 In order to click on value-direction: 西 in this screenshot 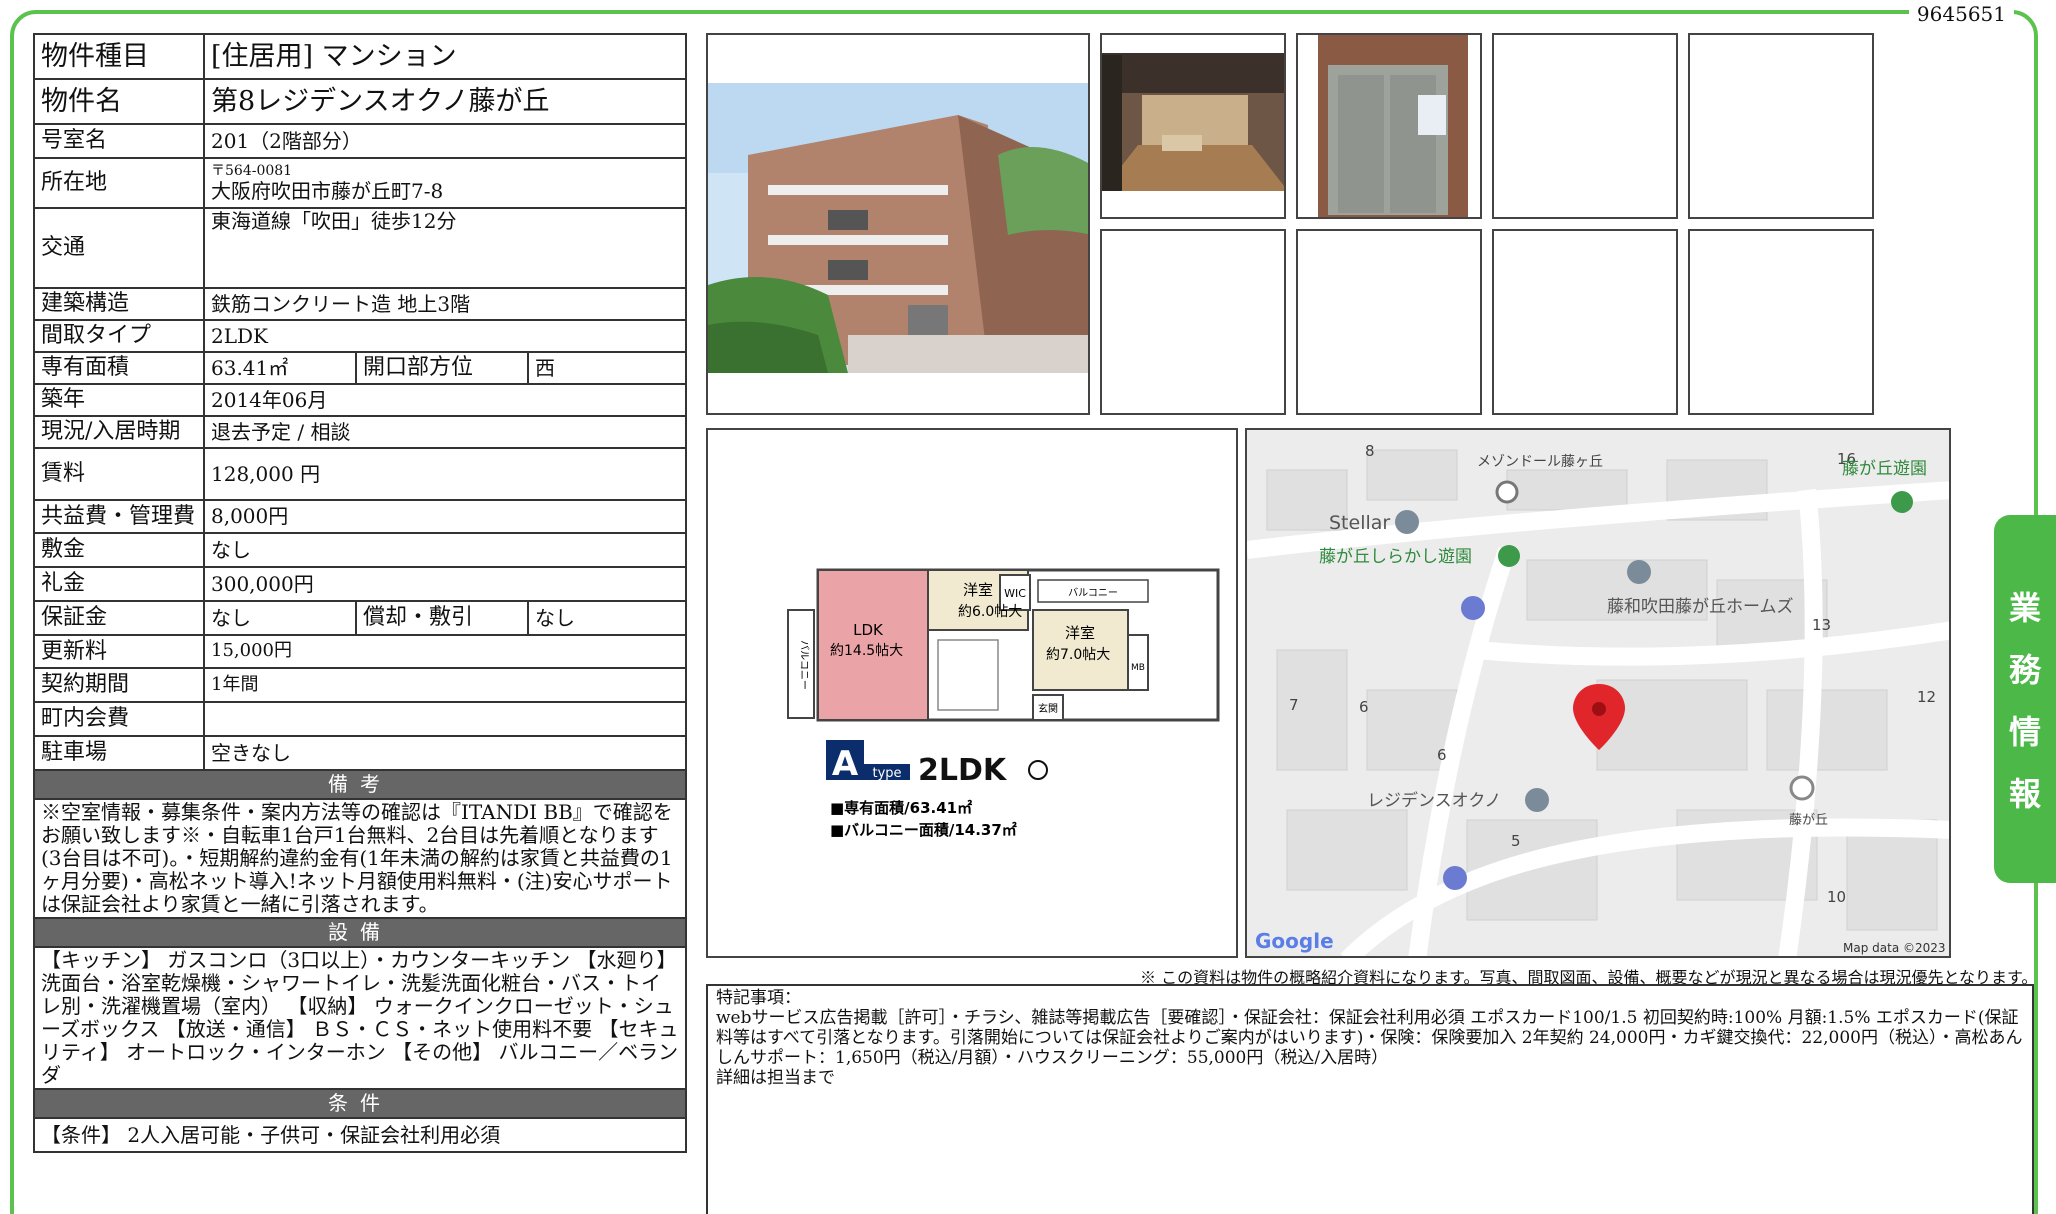, I will do `click(607, 368)`.